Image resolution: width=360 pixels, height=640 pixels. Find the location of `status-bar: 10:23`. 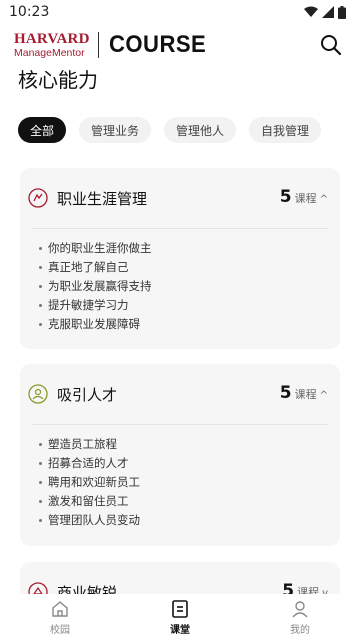

status-bar: 10:23 is located at coordinates (180, 12).